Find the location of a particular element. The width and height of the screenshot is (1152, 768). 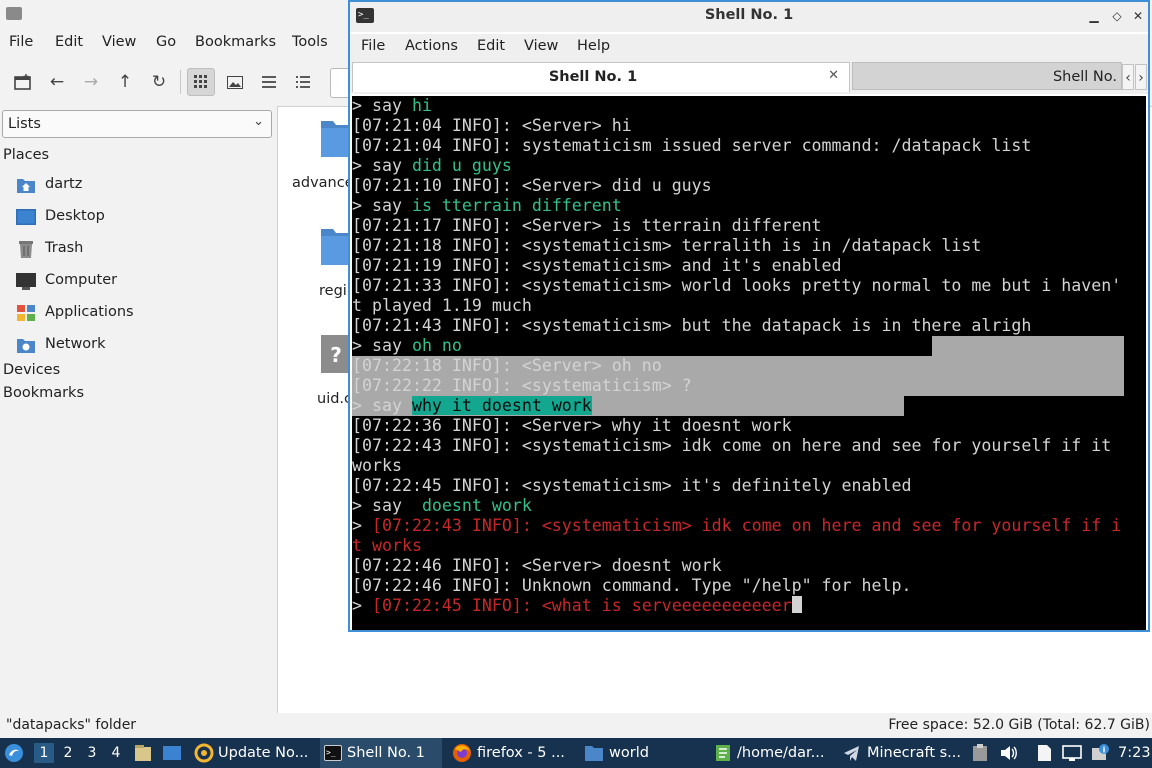

show-files-button is located at coordinates (143, 753).